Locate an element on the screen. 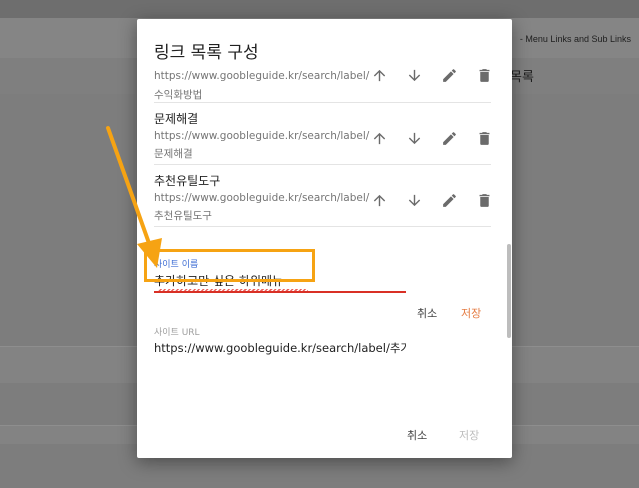  dialog-cancel-button: 취소 is located at coordinates (417, 435).